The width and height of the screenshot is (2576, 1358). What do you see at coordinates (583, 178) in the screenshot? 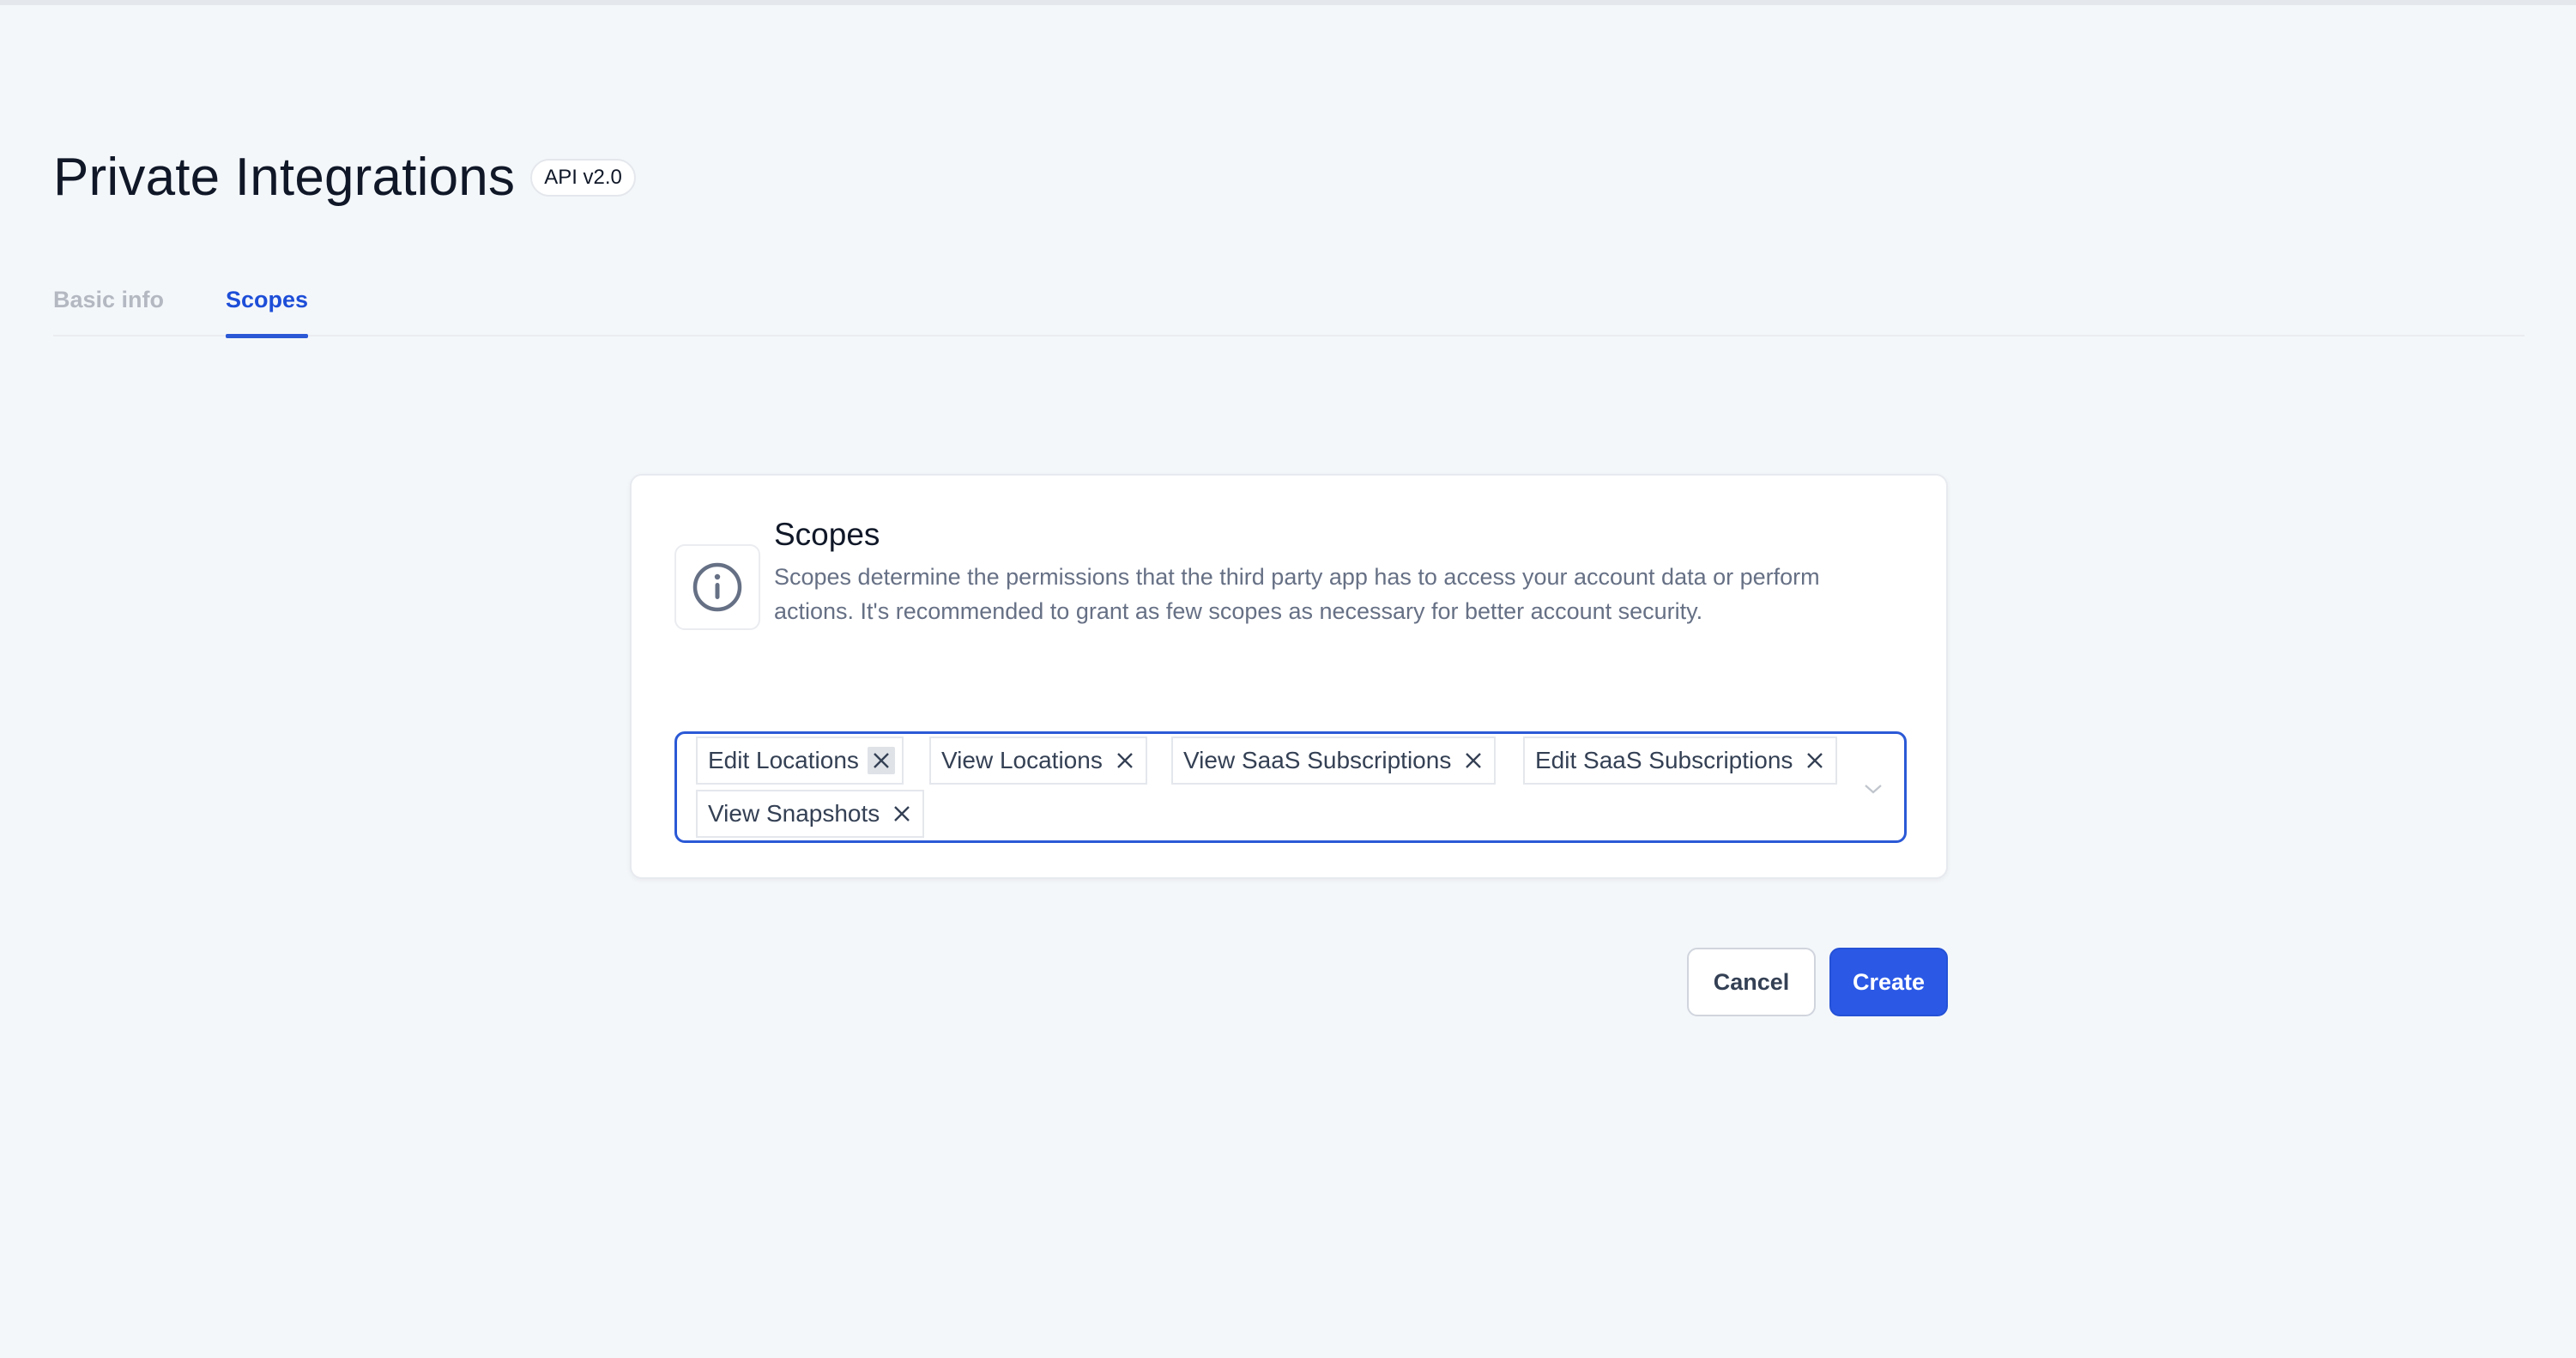
I see `api-version-badge: API v2.0` at bounding box center [583, 178].